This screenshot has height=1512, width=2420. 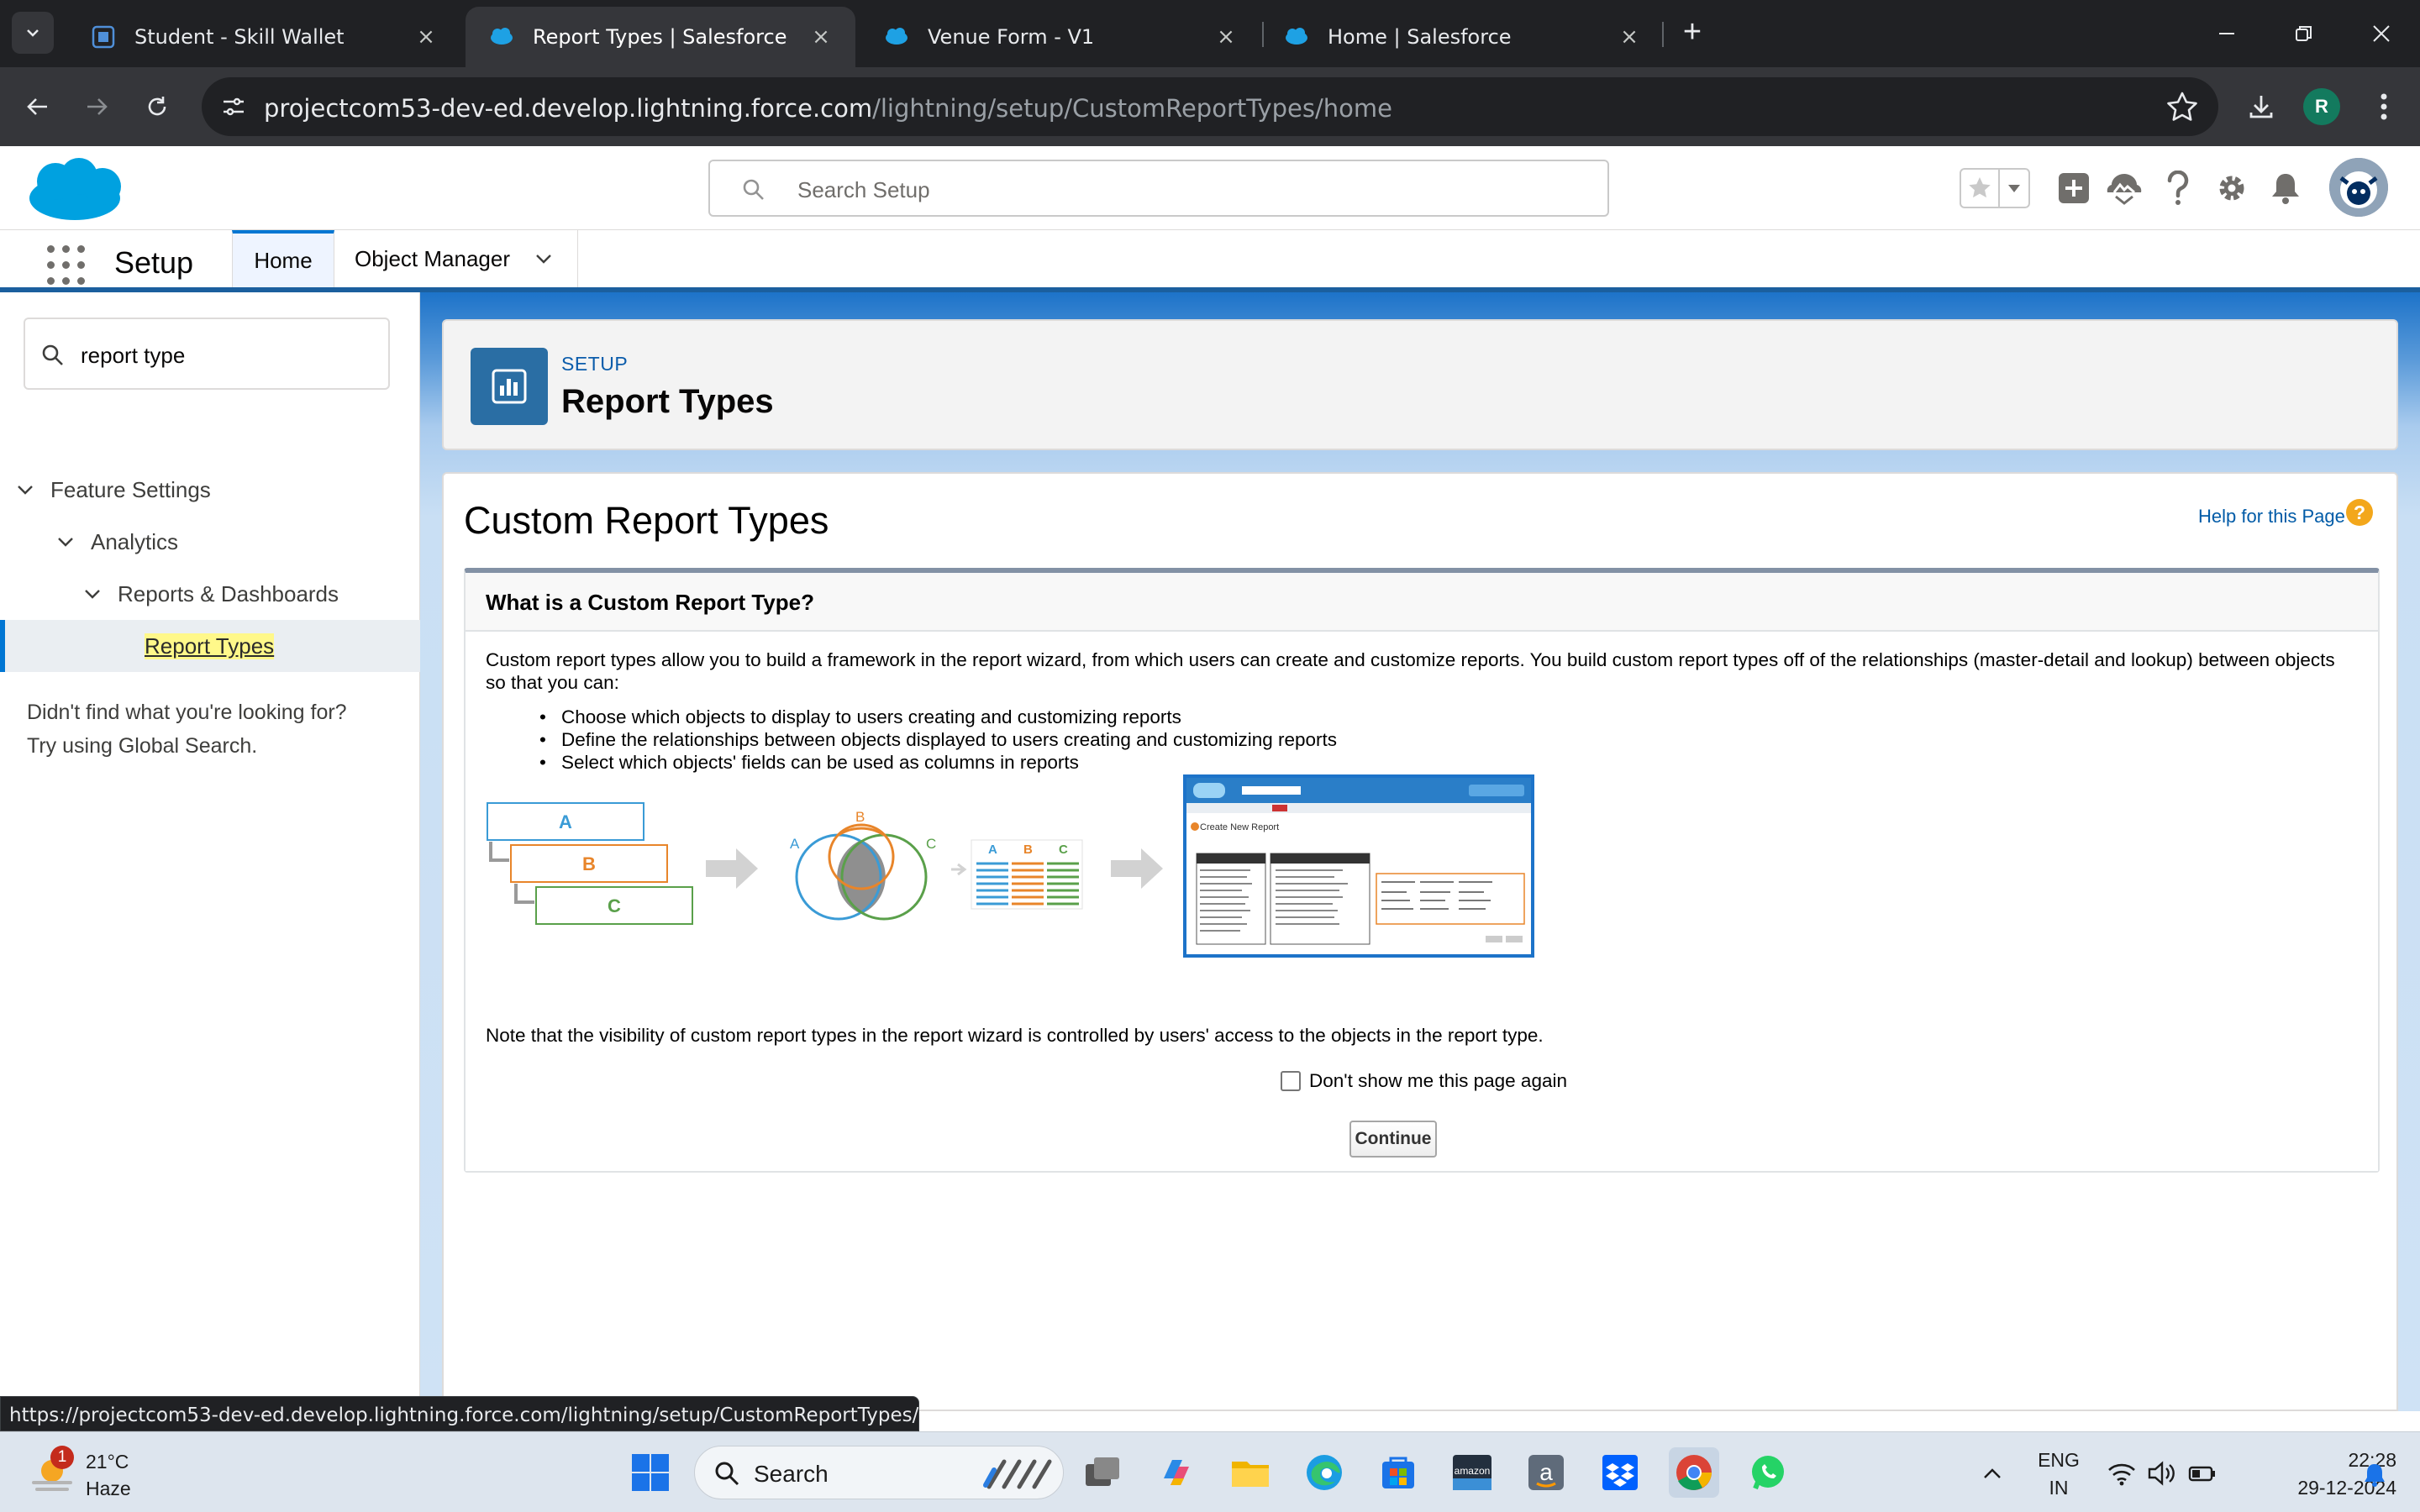 What do you see at coordinates (1981, 188) in the screenshot?
I see `favorites-button` at bounding box center [1981, 188].